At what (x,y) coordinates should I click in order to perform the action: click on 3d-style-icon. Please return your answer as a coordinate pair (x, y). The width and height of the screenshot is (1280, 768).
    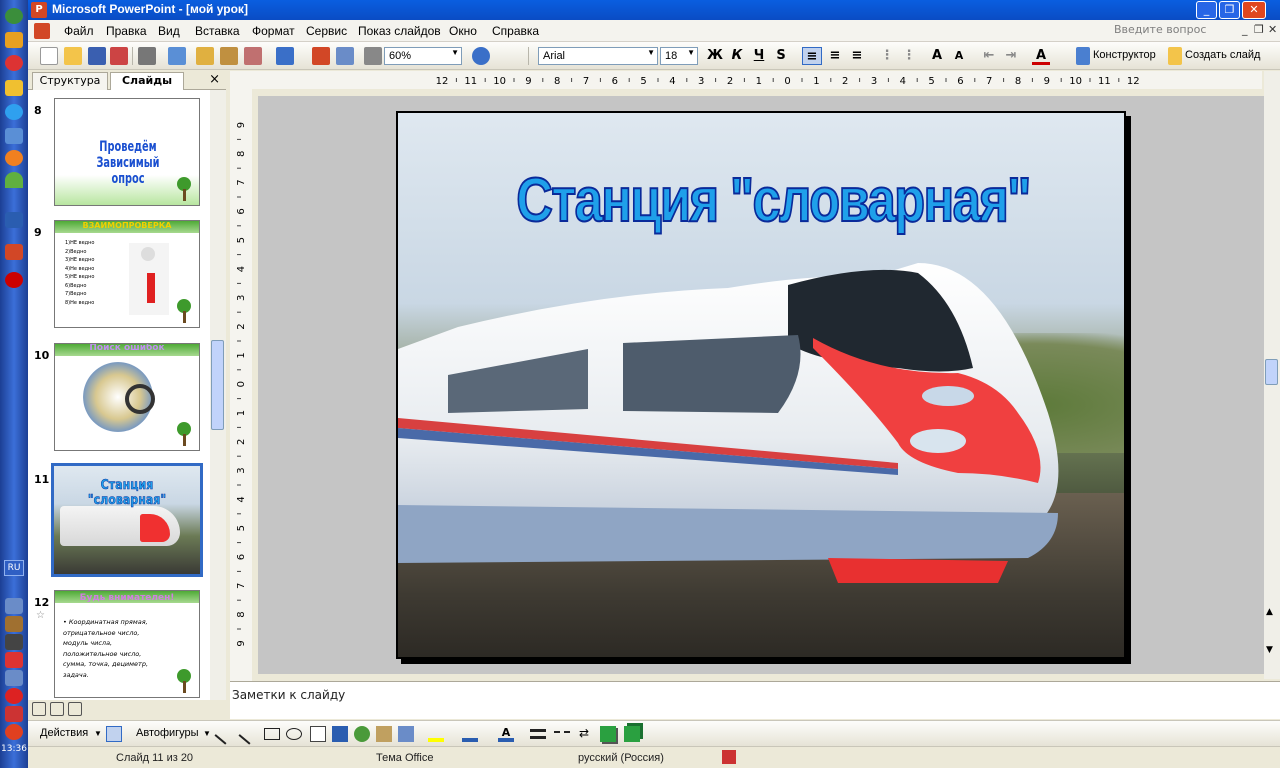
    Looking at the image, I should click on (632, 734).